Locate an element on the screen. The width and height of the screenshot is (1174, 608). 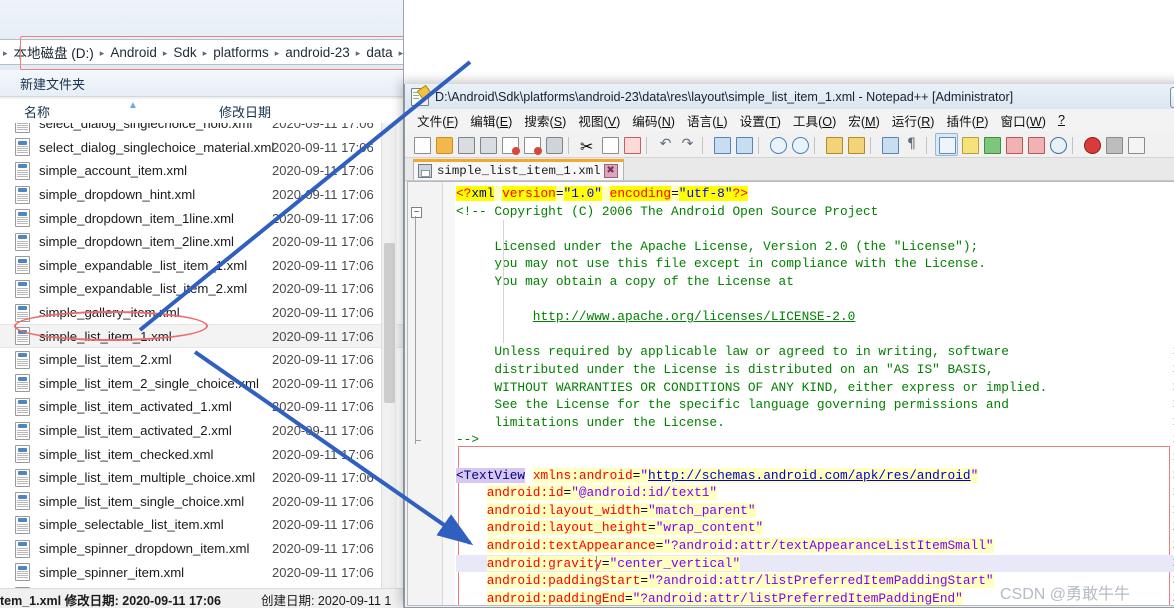
redo-icon: ↷ is located at coordinates (687, 144).